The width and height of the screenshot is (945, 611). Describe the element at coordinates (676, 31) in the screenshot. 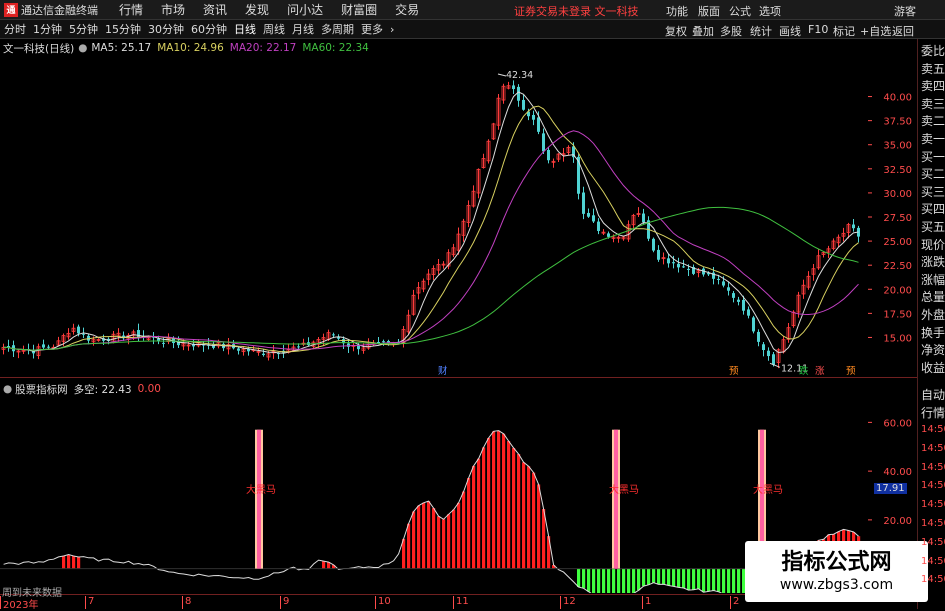

I see `btn-adjust: 复权` at that location.